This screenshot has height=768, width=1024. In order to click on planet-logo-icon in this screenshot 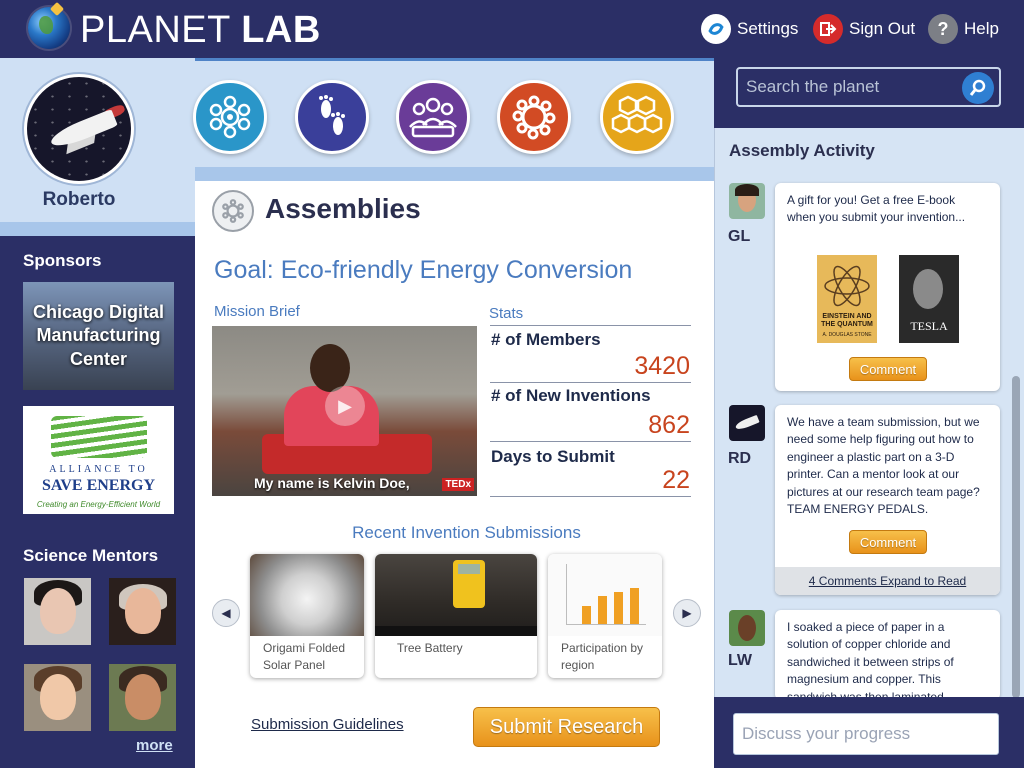, I will do `click(49, 28)`.